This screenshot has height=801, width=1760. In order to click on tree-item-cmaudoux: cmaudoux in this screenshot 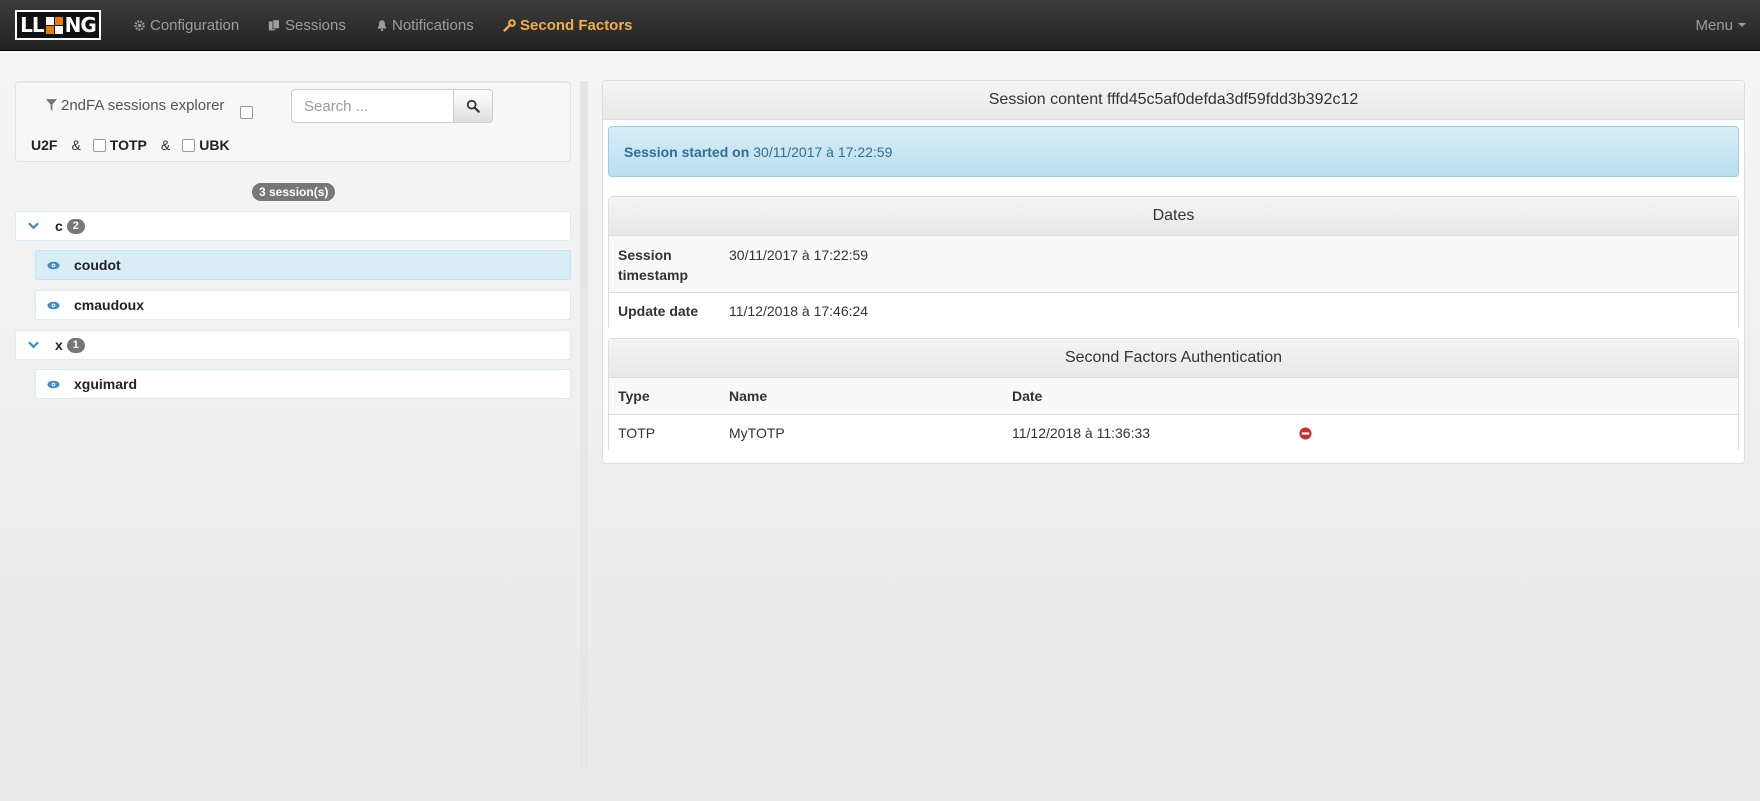, I will do `click(303, 305)`.